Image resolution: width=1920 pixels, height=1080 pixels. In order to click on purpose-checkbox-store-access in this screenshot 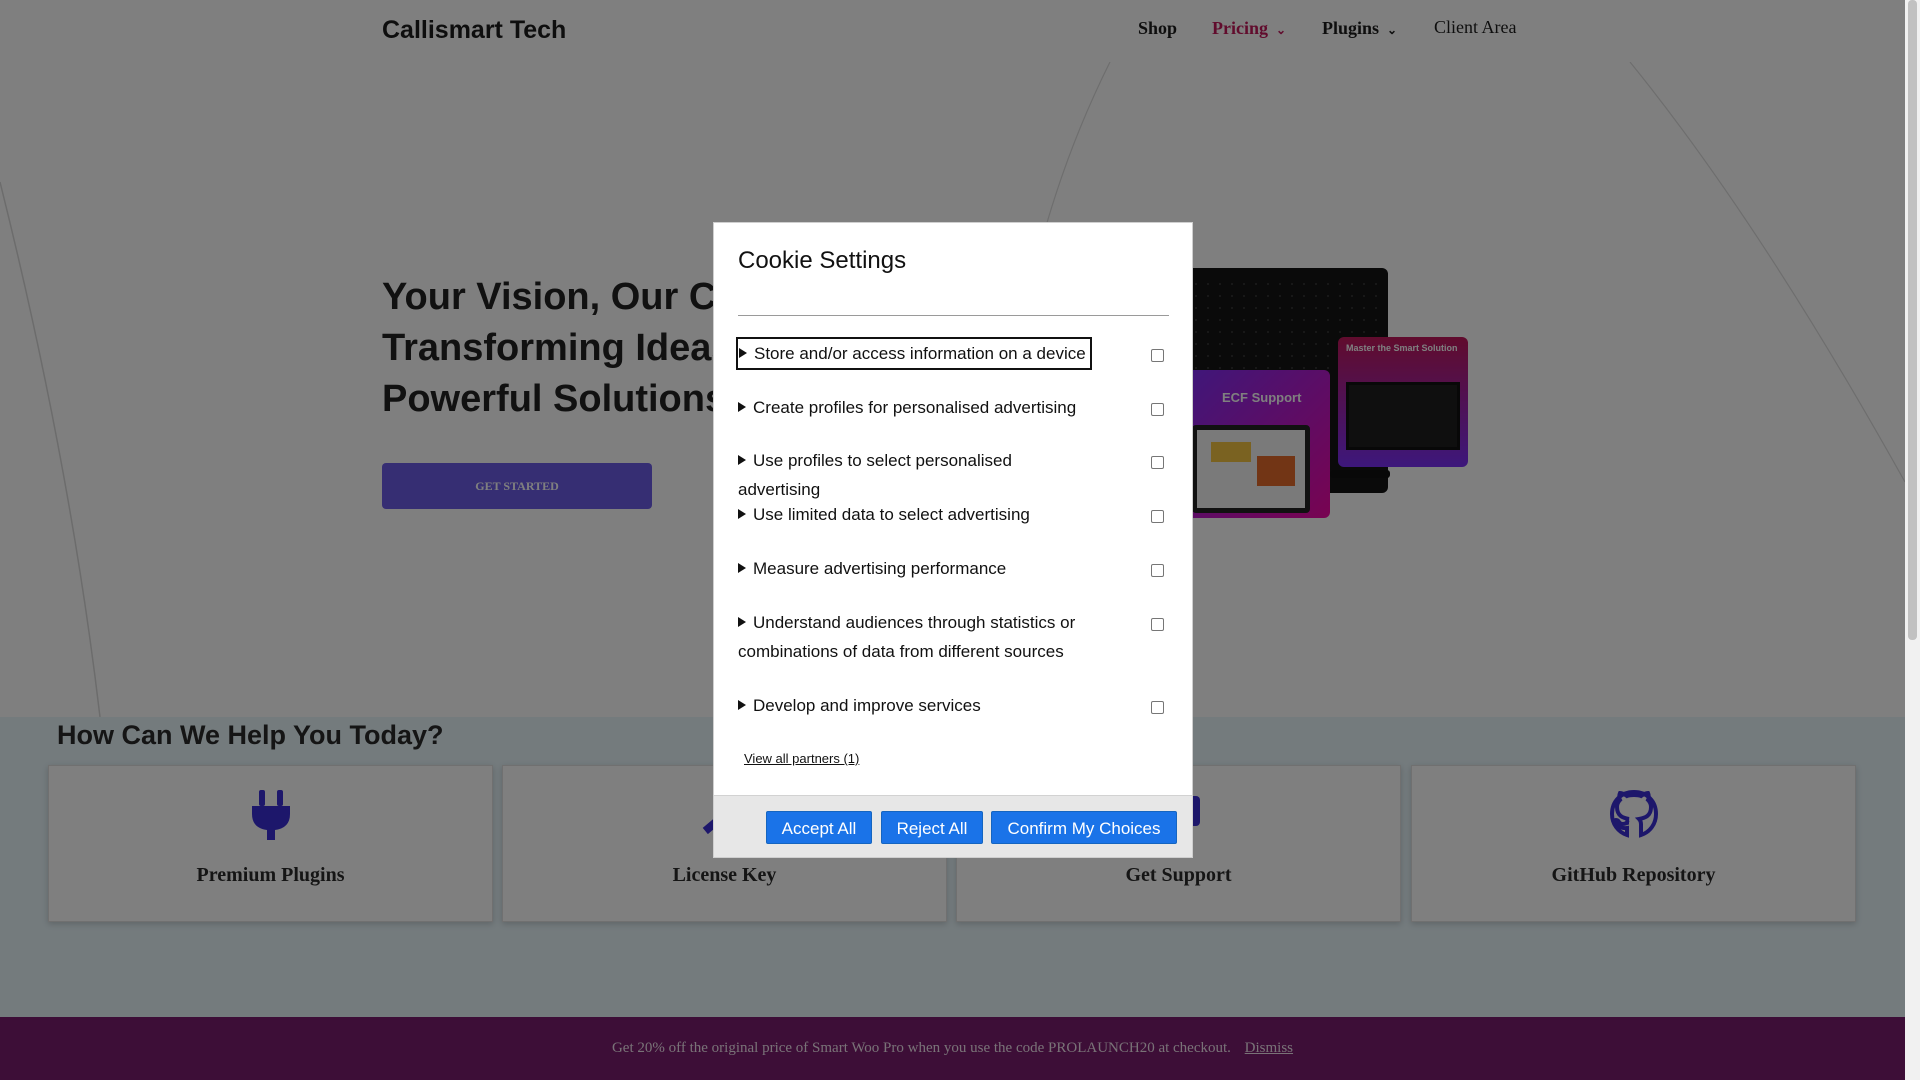, I will do `click(1157, 355)`.